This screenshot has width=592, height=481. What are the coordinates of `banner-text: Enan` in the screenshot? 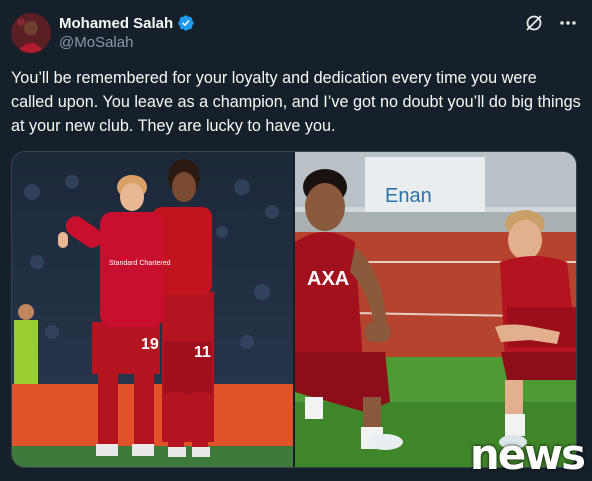 It's located at (408, 196).